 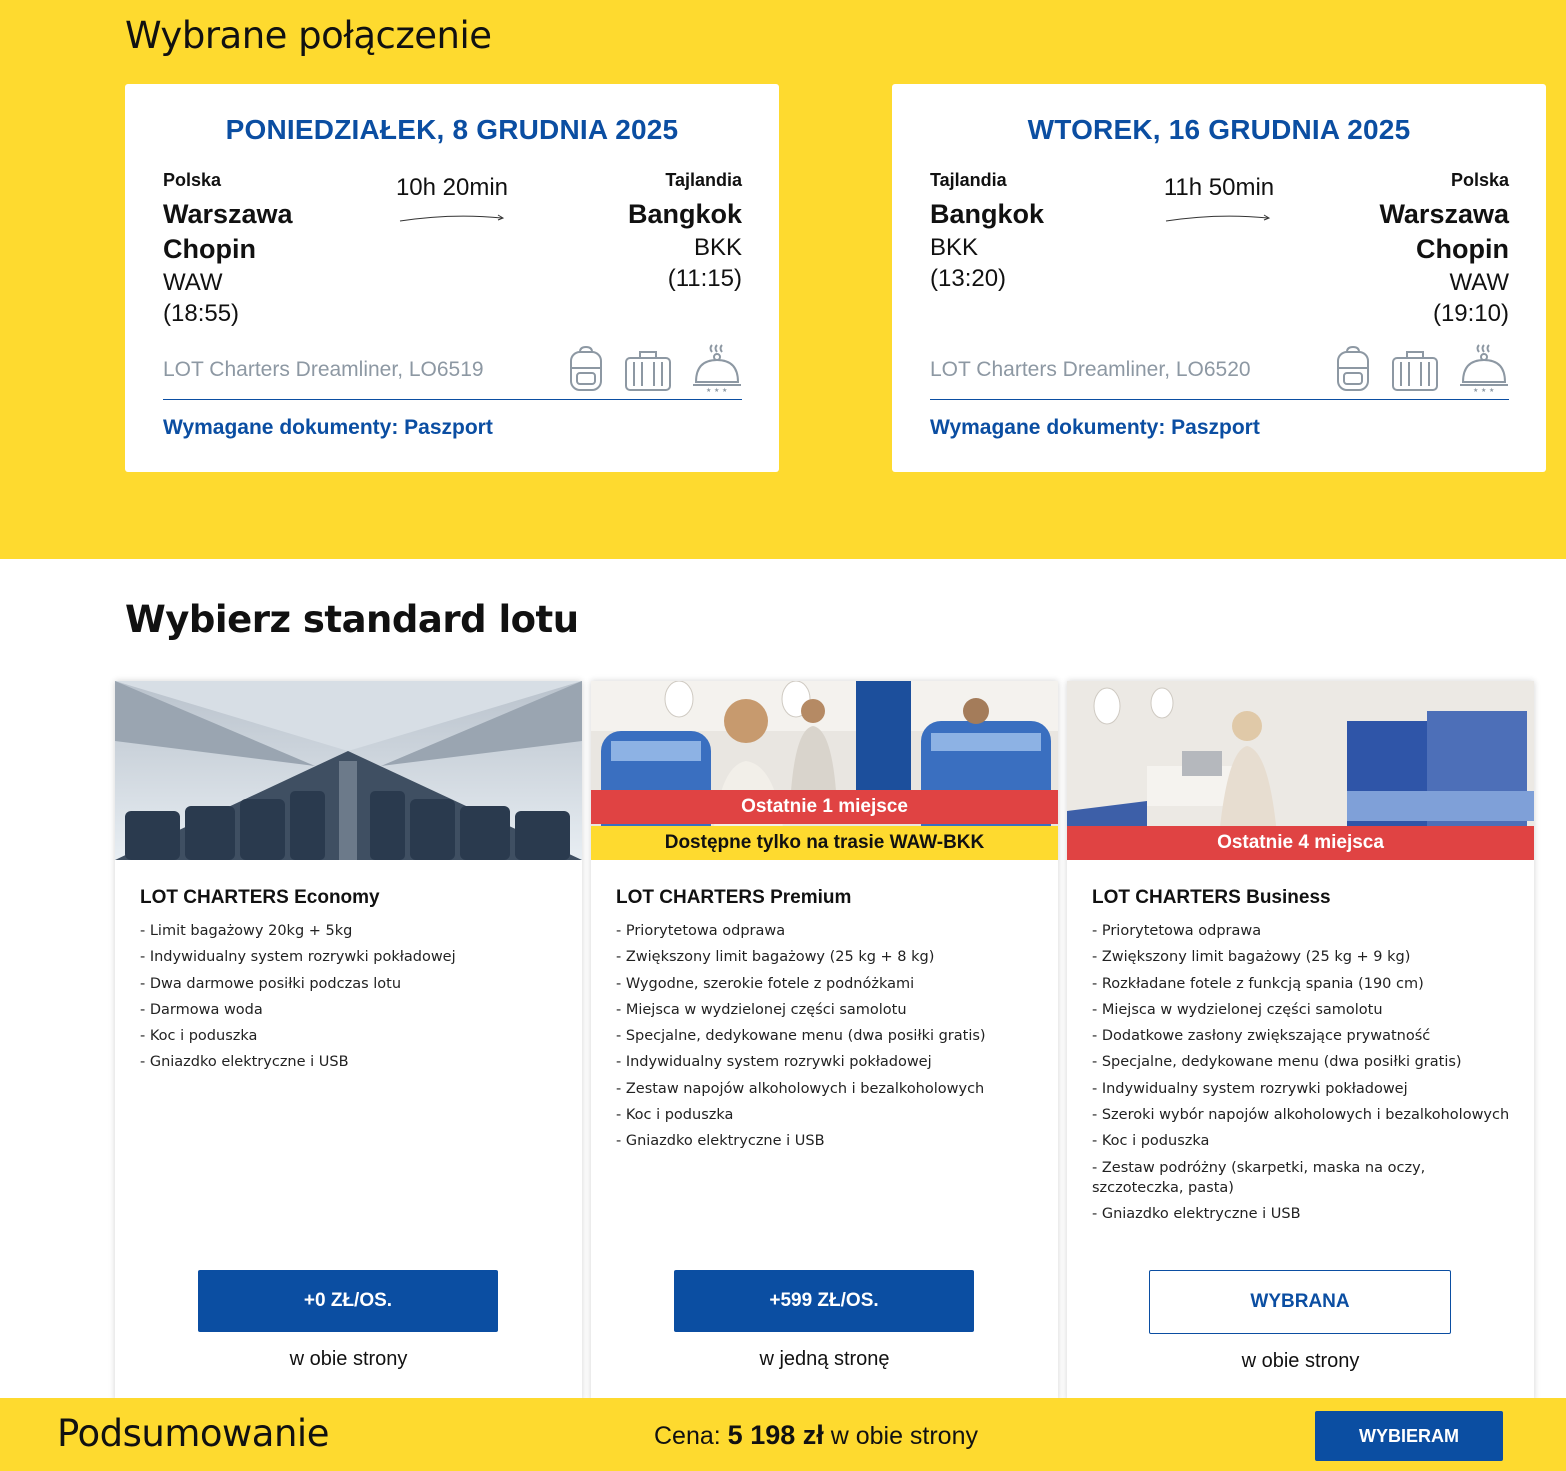 I want to click on departure-city: Warszawa, so click(x=228, y=214).